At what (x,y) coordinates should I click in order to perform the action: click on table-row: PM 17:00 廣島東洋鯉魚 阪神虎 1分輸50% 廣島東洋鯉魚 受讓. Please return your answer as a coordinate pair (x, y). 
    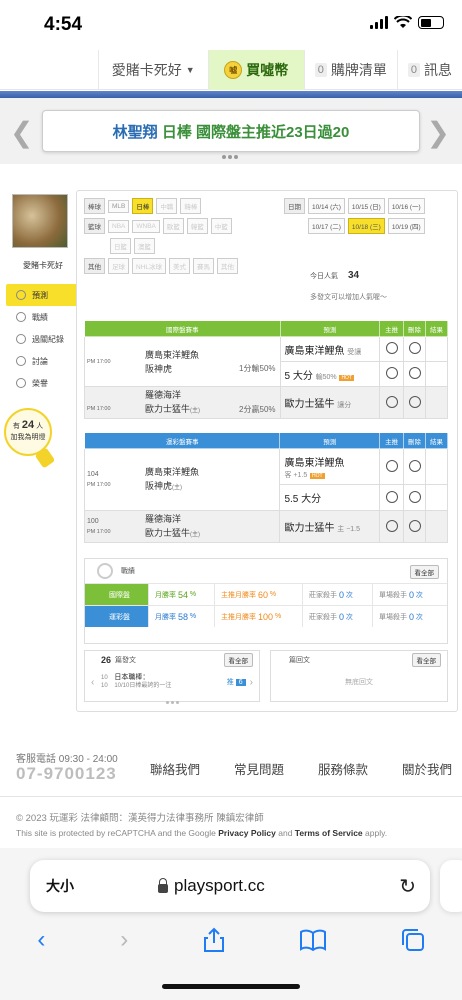
    Looking at the image, I should click on (266, 361).